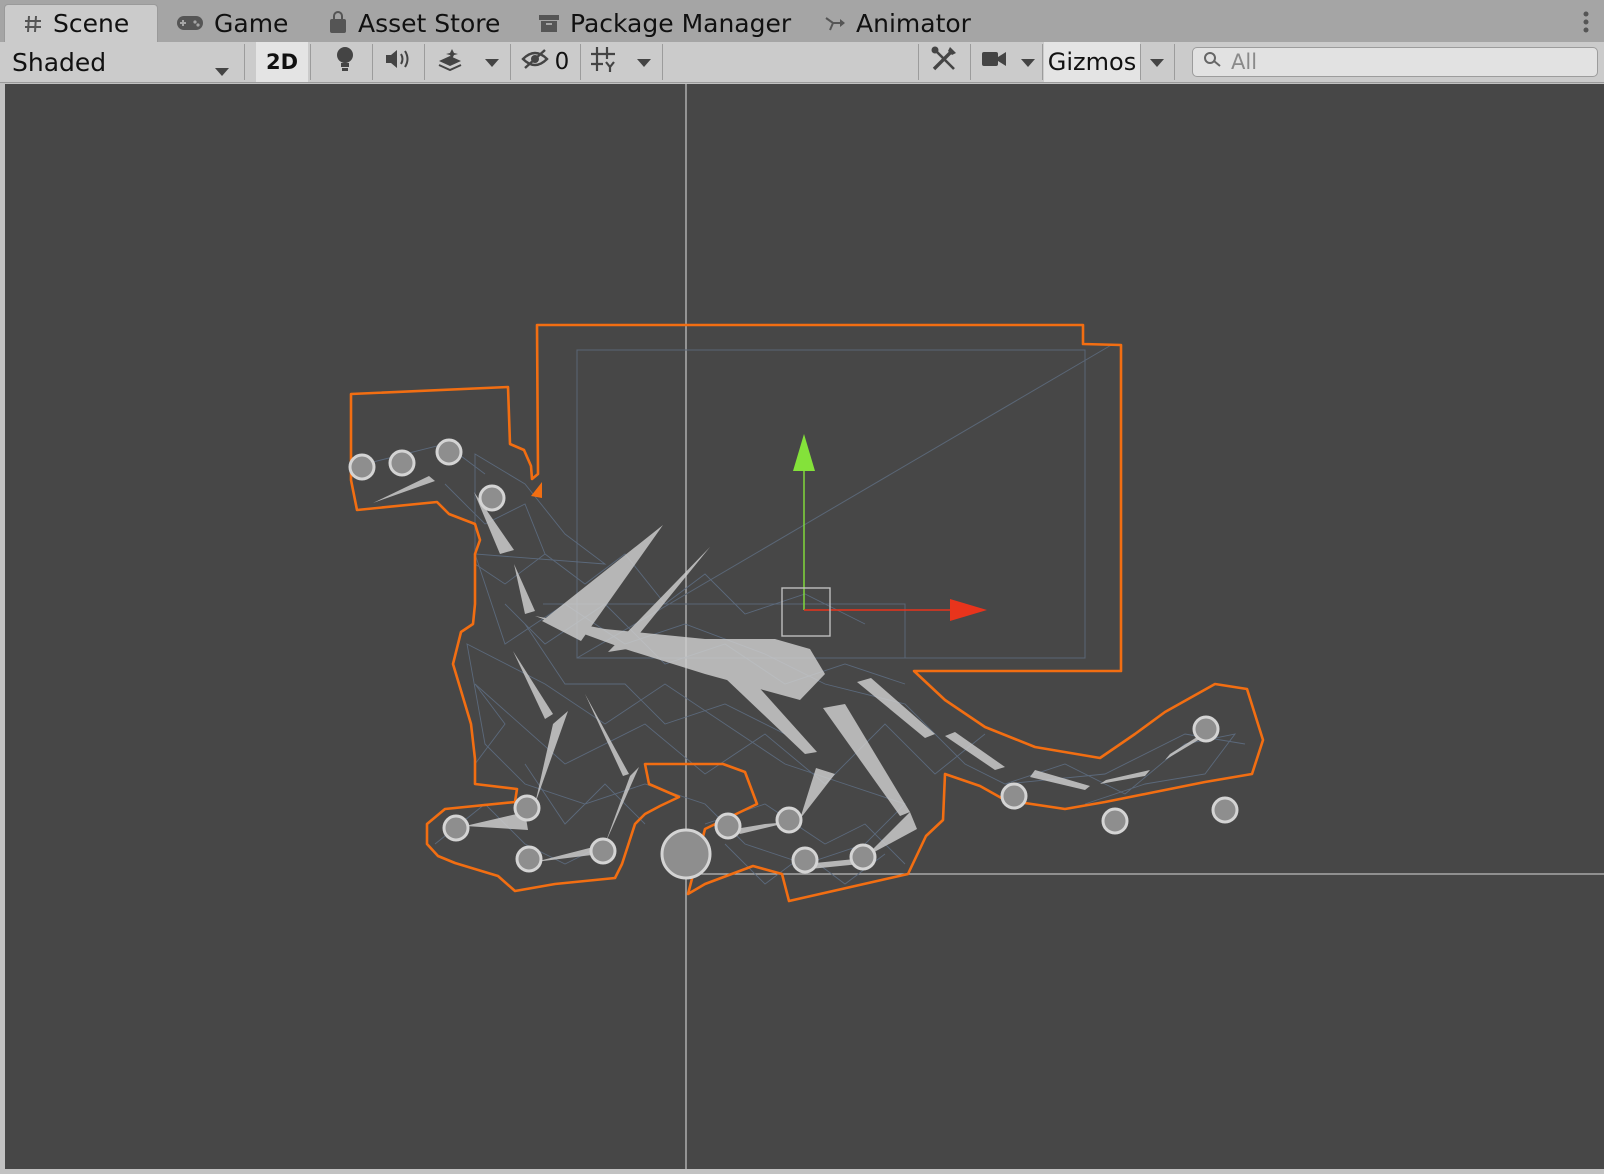 This screenshot has height=1174, width=1604. I want to click on tab-label: Game, so click(251, 23).